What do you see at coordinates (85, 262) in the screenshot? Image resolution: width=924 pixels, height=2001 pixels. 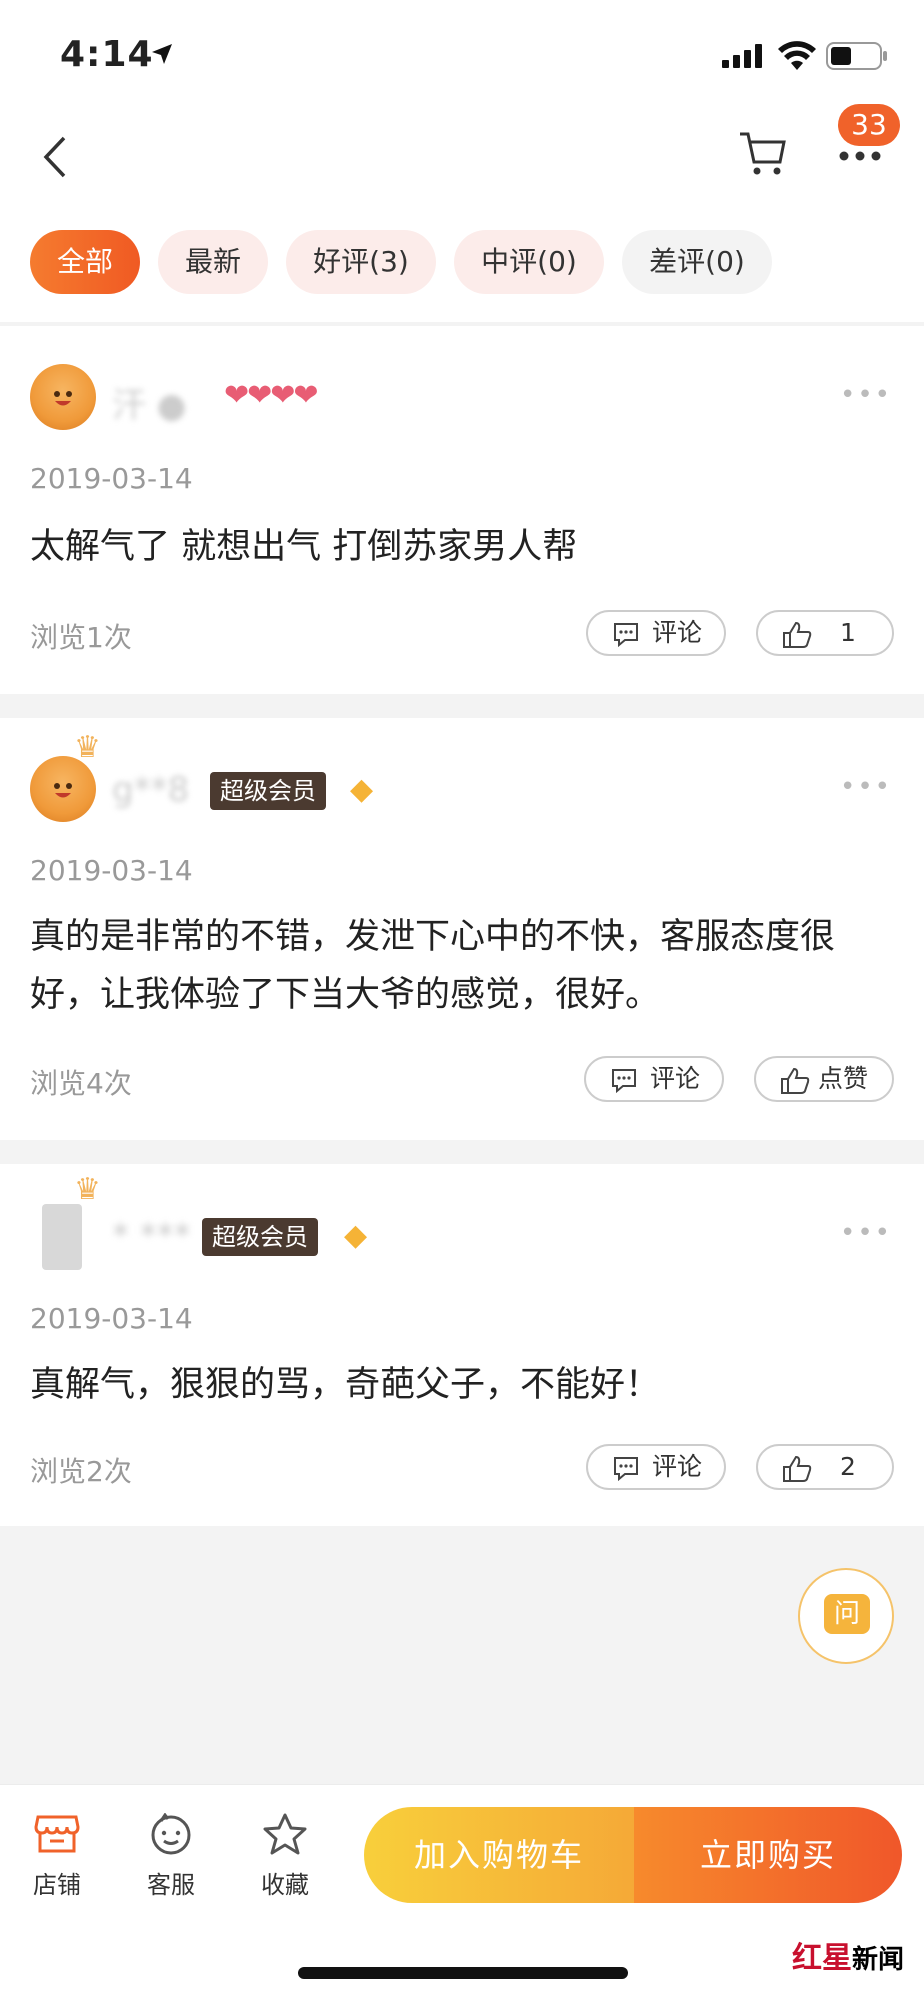 I see `filter-all: 全部` at bounding box center [85, 262].